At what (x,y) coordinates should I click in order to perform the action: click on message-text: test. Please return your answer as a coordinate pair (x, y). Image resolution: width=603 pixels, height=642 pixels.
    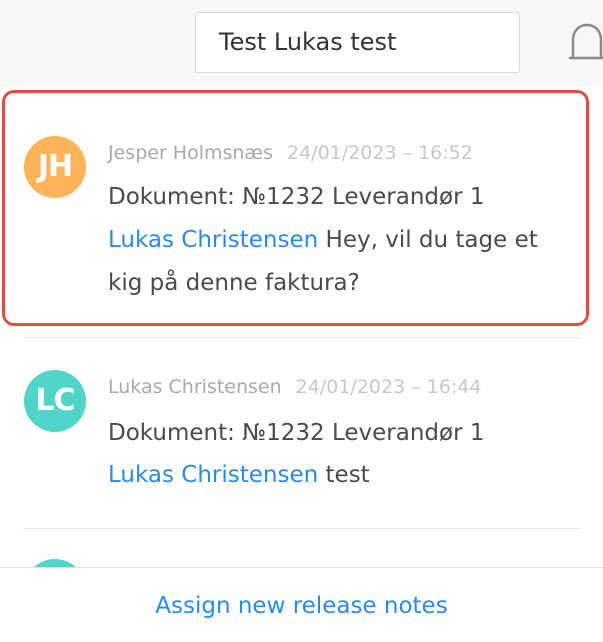
    Looking at the image, I should click on (347, 475).